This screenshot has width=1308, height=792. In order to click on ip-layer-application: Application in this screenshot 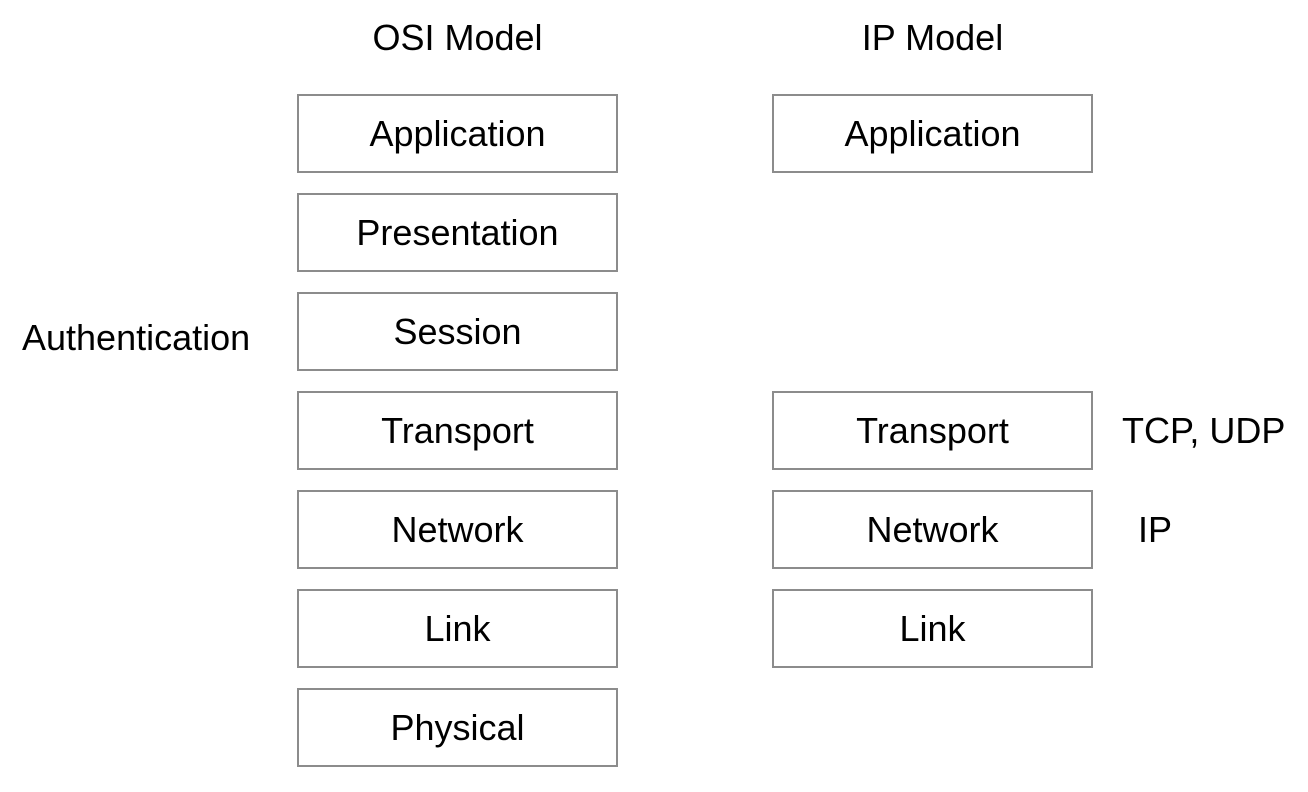, I will do `click(932, 133)`.